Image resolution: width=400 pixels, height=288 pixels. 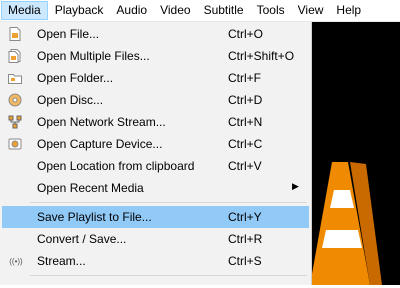 I want to click on menu-item-open-file: Open File... Ctrl+O, so click(x=155, y=34).